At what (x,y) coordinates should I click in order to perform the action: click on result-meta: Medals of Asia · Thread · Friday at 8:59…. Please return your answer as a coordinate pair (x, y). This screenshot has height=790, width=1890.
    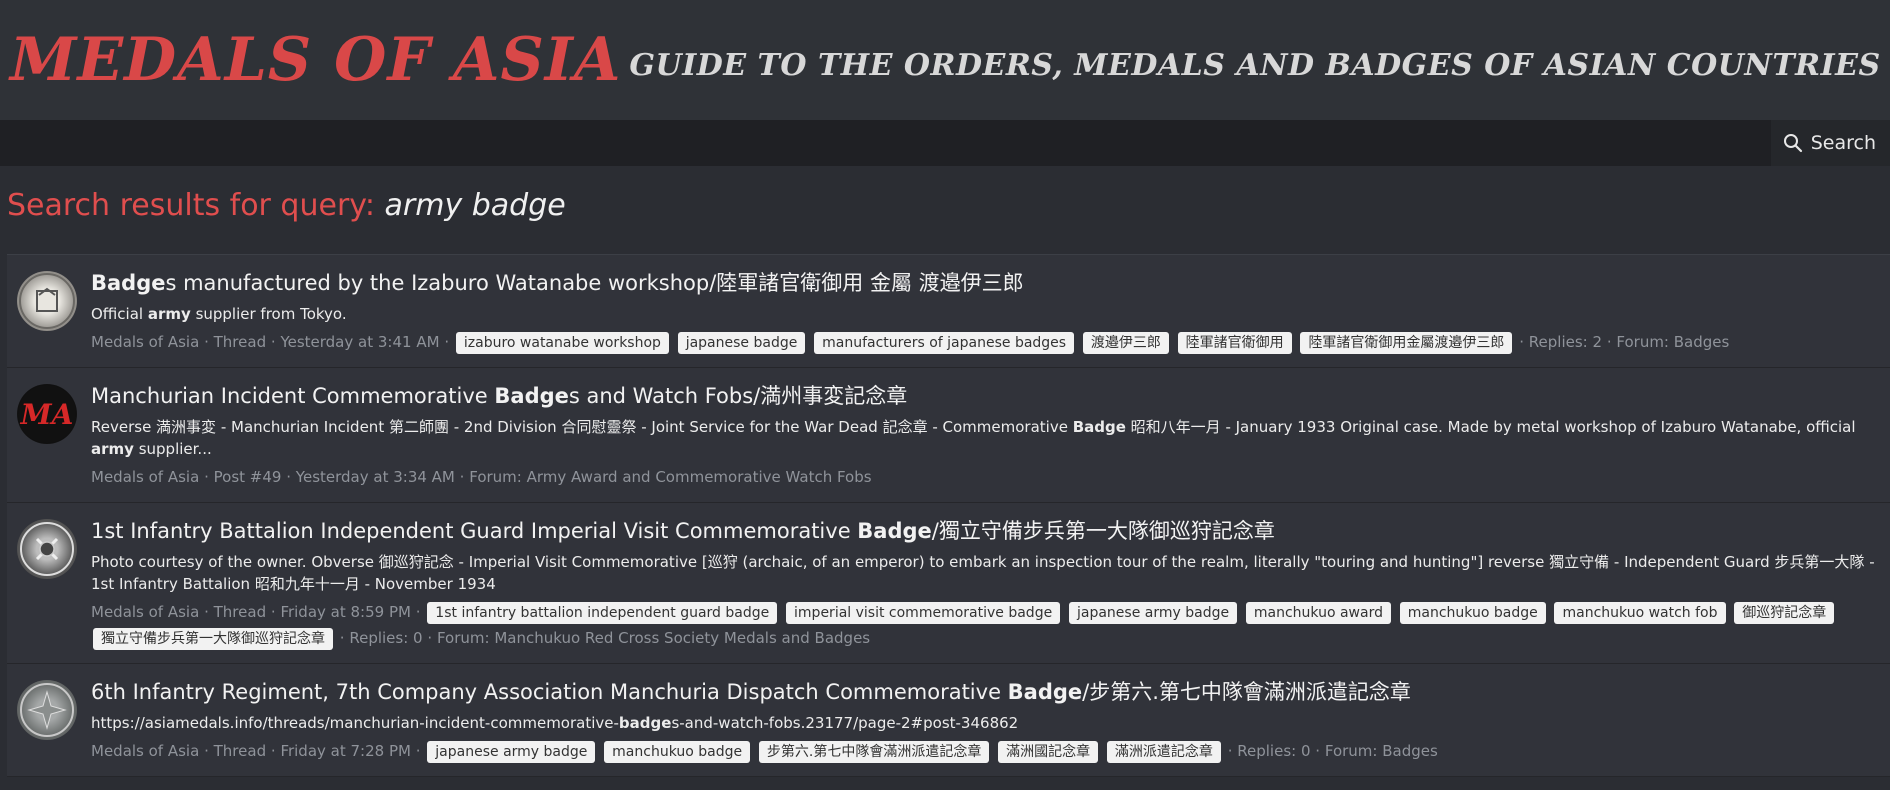
    Looking at the image, I should click on (985, 625).